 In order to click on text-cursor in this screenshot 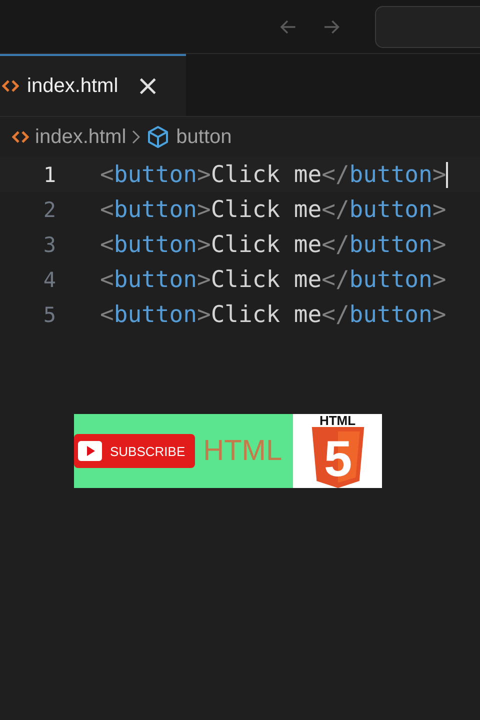, I will do `click(447, 175)`.